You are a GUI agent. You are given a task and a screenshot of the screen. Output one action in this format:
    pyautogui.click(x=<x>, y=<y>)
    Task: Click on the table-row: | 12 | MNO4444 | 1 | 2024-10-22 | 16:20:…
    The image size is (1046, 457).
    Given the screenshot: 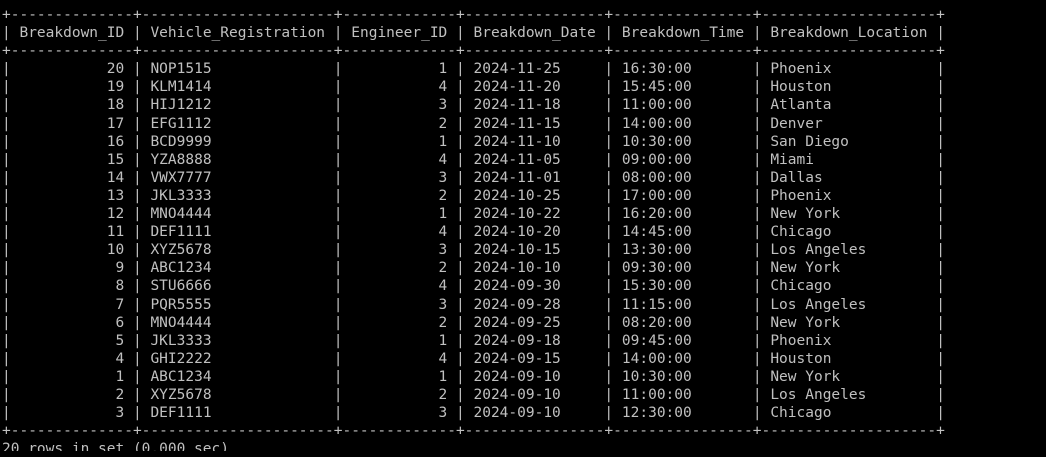 What is the action you would take?
    pyautogui.click(x=473, y=214)
    